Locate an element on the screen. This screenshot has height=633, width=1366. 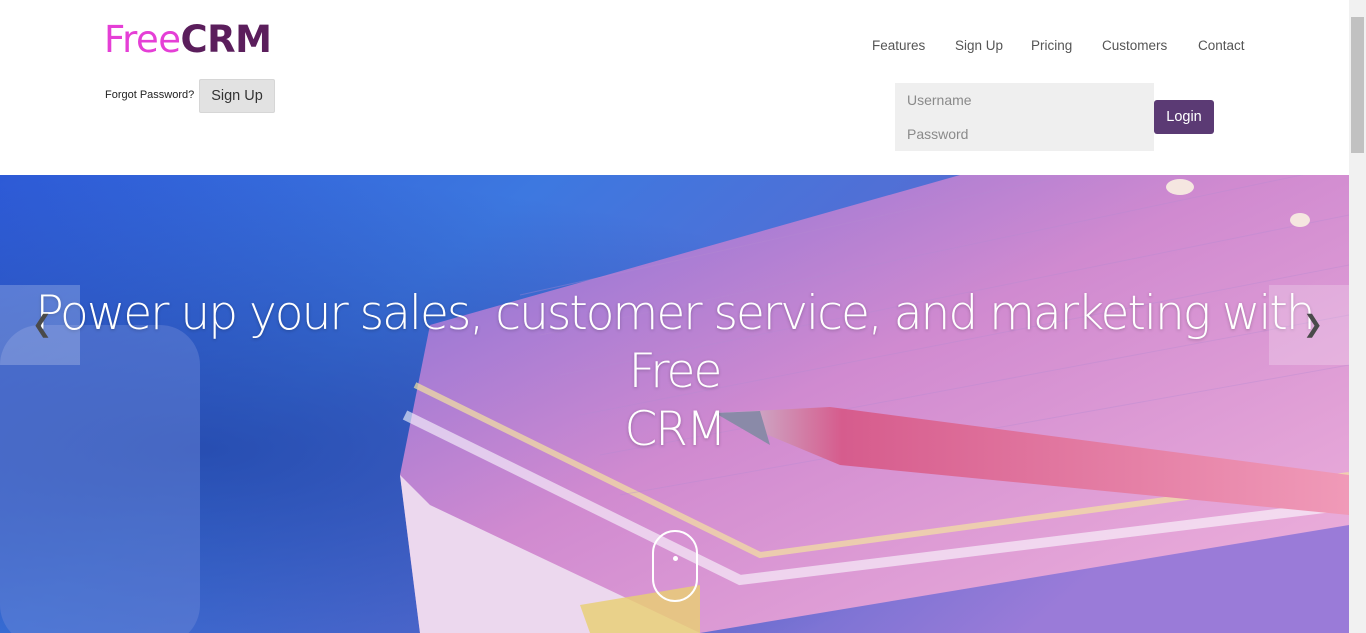
username-input is located at coordinates (1024, 100).